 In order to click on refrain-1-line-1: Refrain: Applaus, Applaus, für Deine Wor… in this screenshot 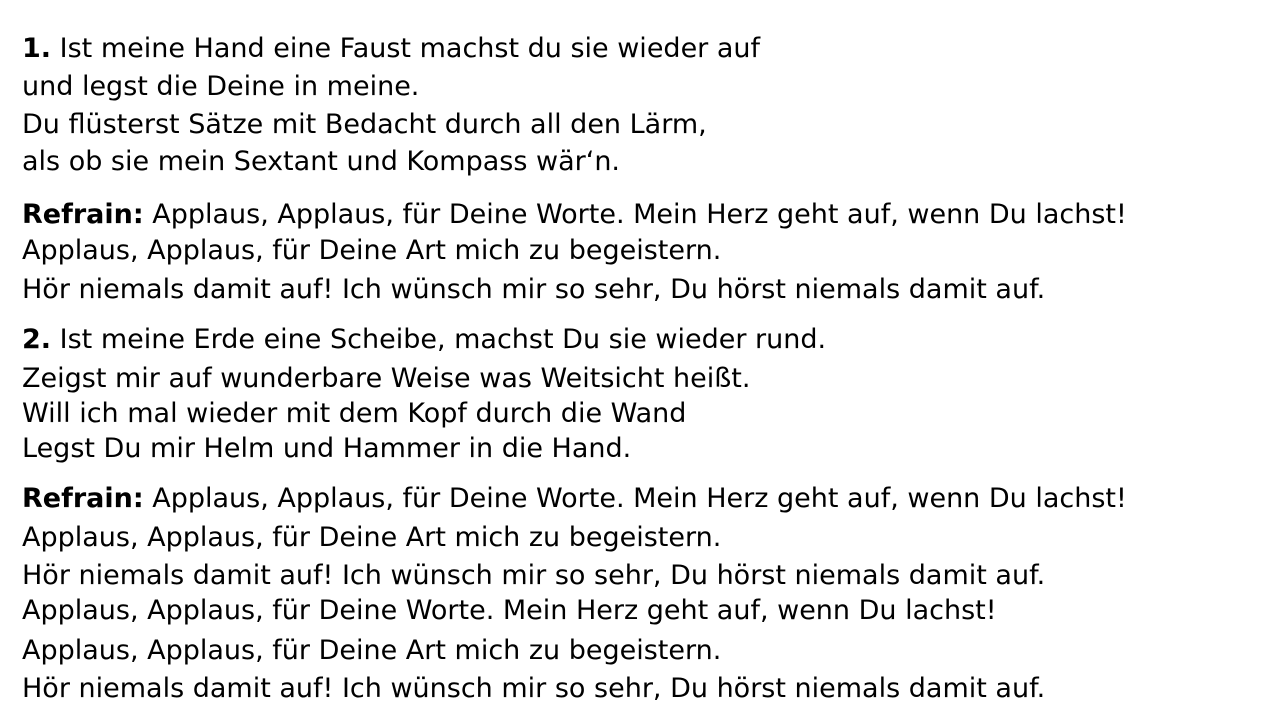, I will do `click(574, 214)`.